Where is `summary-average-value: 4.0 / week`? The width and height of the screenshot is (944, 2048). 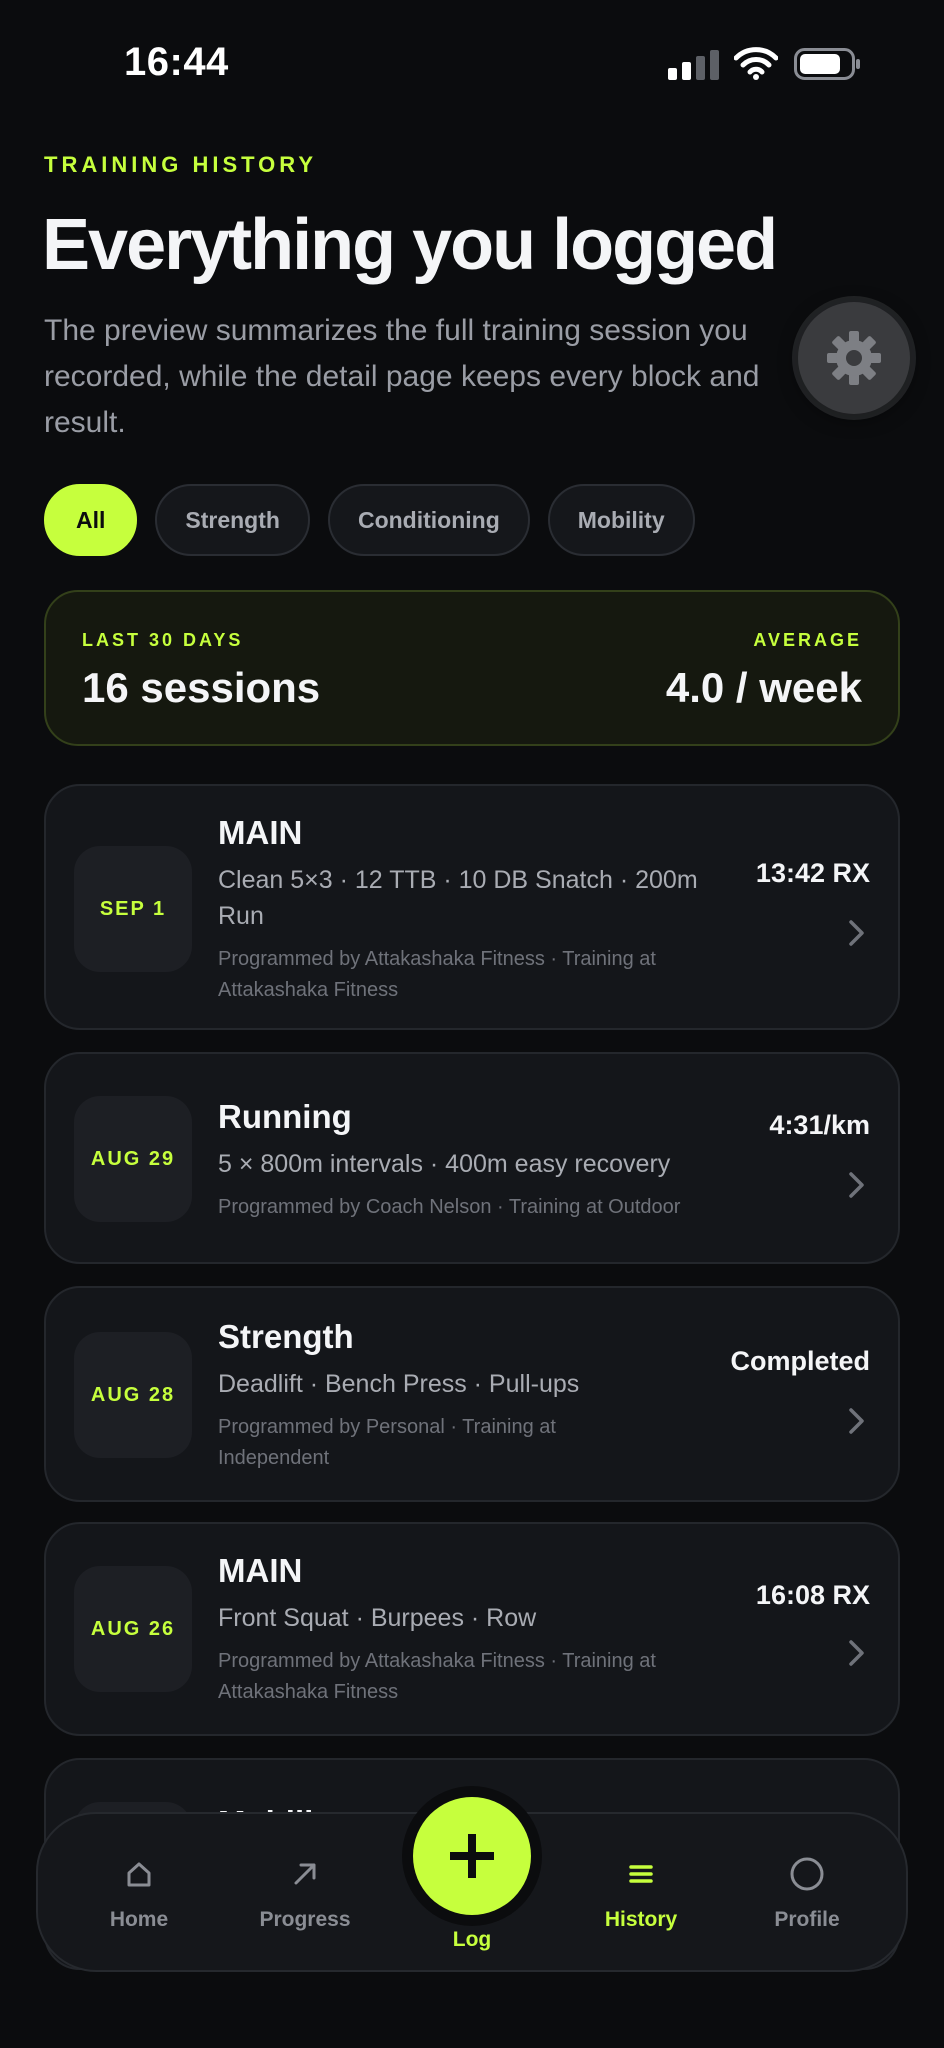 summary-average-value: 4.0 / week is located at coordinates (763, 687).